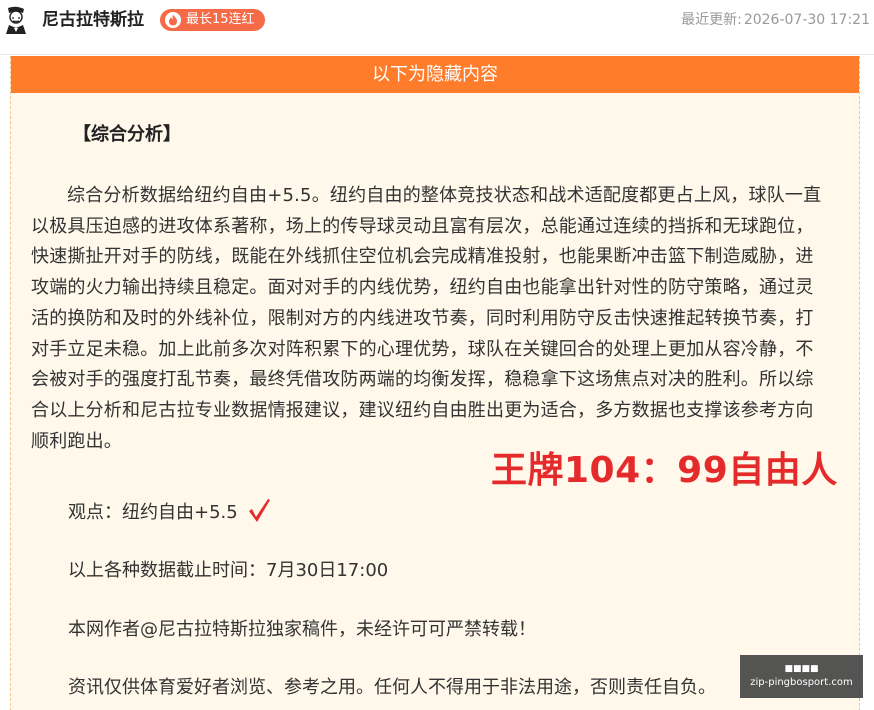 The image size is (874, 710). I want to click on header-divider, so click(437, 54).